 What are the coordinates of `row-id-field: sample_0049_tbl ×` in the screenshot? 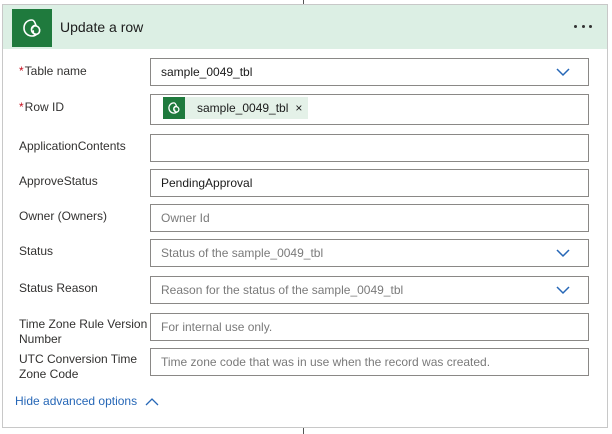 It's located at (369, 109).